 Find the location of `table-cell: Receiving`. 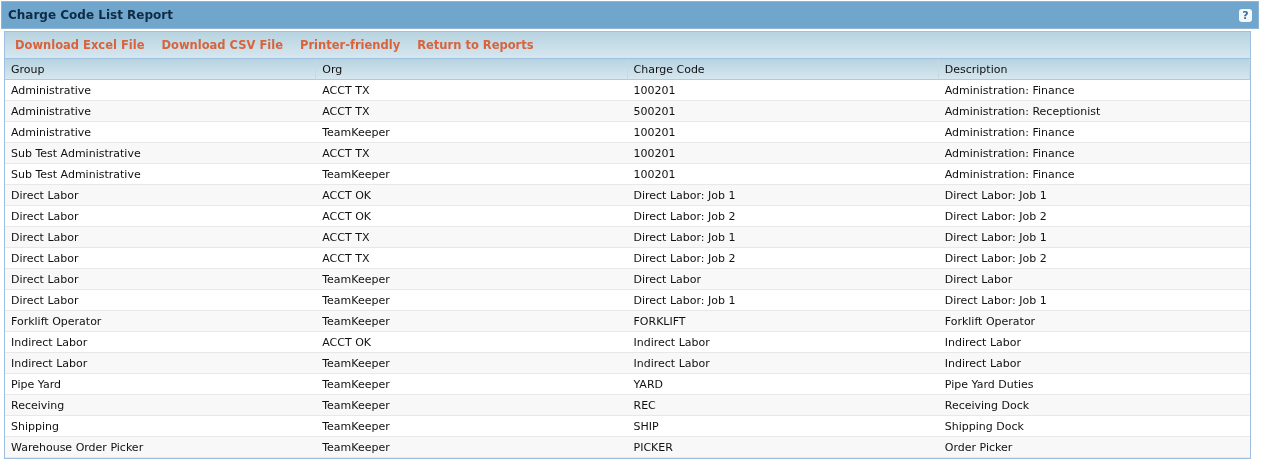

table-cell: Receiving is located at coordinates (161, 405).